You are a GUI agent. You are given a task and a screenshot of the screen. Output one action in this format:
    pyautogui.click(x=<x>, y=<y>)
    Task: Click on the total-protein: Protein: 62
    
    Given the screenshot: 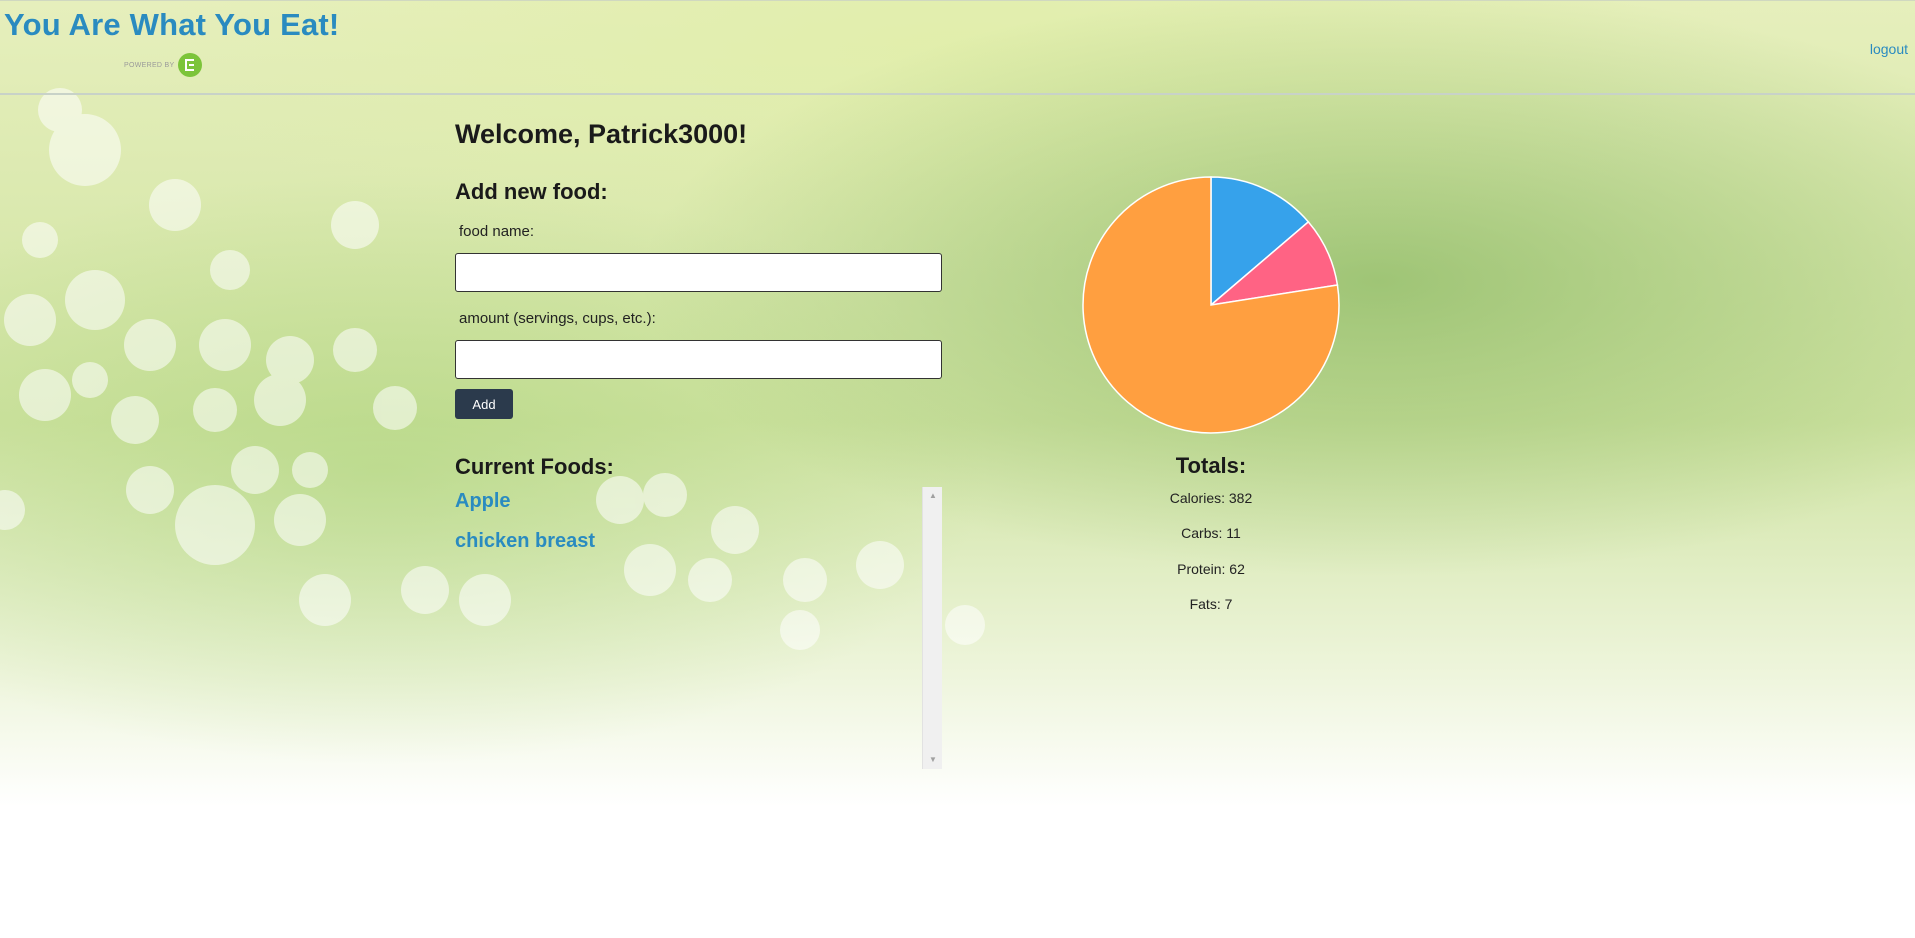 What is the action you would take?
    pyautogui.click(x=1211, y=569)
    